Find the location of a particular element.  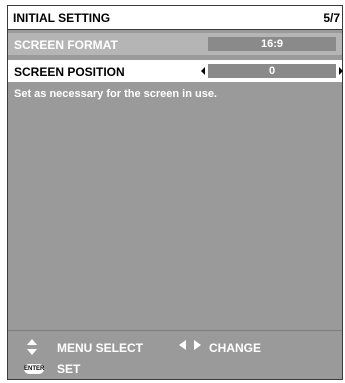

menu-title: INITIAL SETTING is located at coordinates (62, 18).